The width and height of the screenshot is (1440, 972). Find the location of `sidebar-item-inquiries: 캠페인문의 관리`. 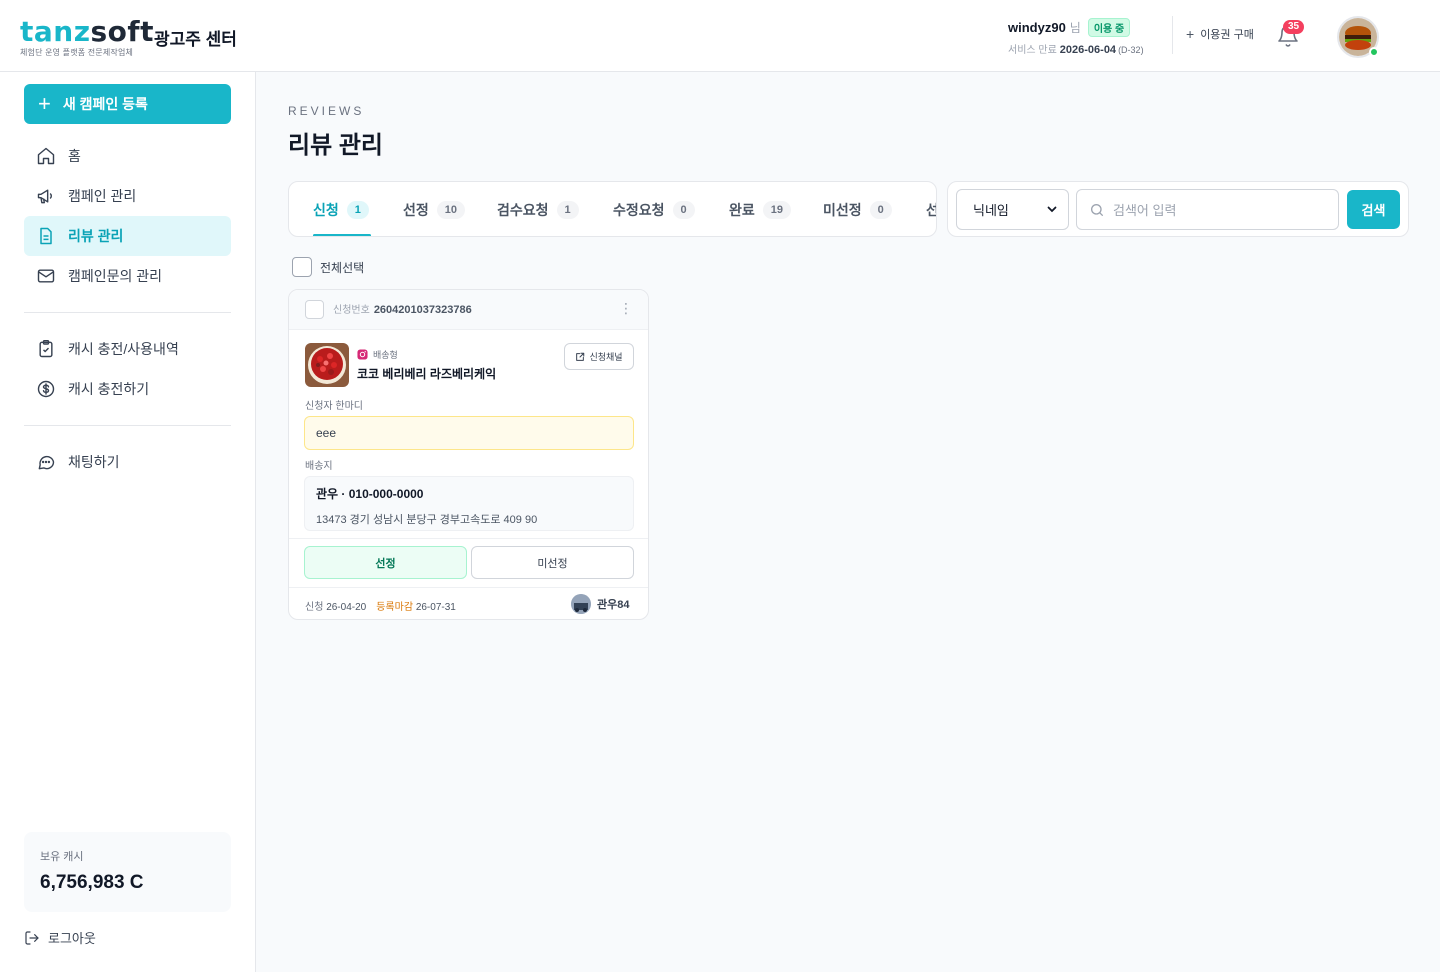

sidebar-item-inquiries: 캠페인문의 관리 is located at coordinates (127, 276).